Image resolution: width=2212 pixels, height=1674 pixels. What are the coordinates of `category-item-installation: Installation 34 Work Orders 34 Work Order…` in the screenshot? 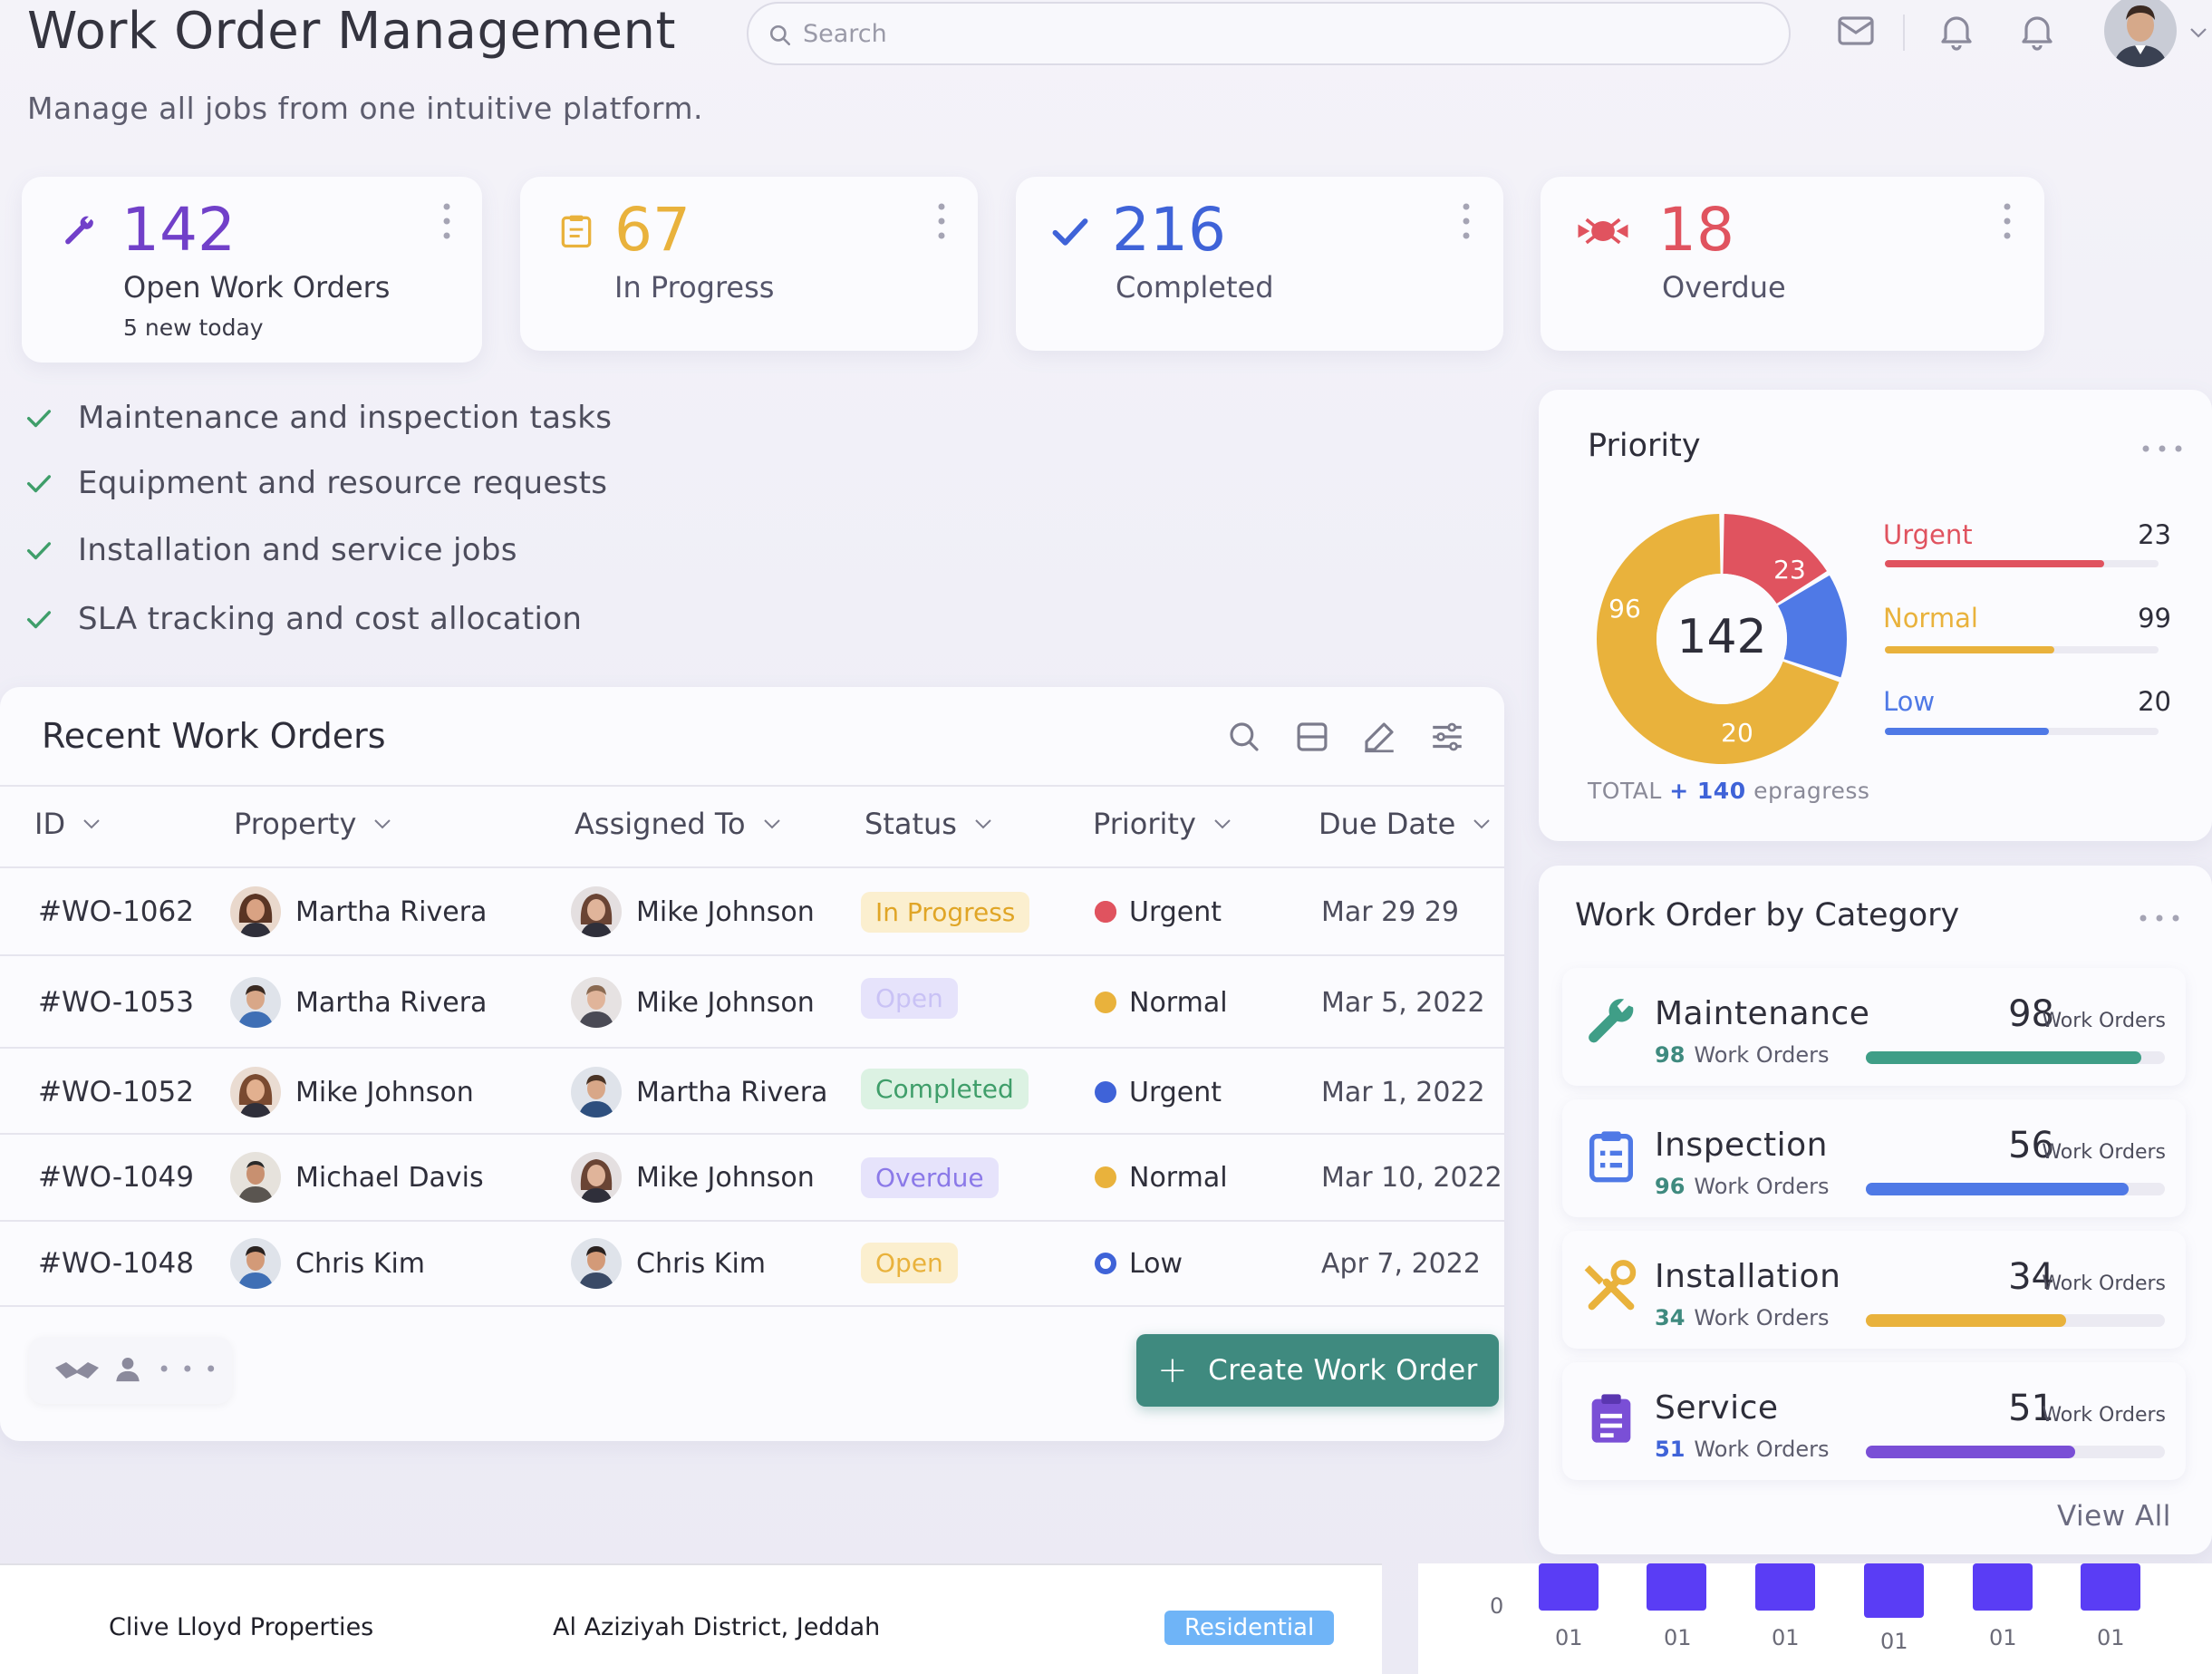 It's located at (1874, 1290).